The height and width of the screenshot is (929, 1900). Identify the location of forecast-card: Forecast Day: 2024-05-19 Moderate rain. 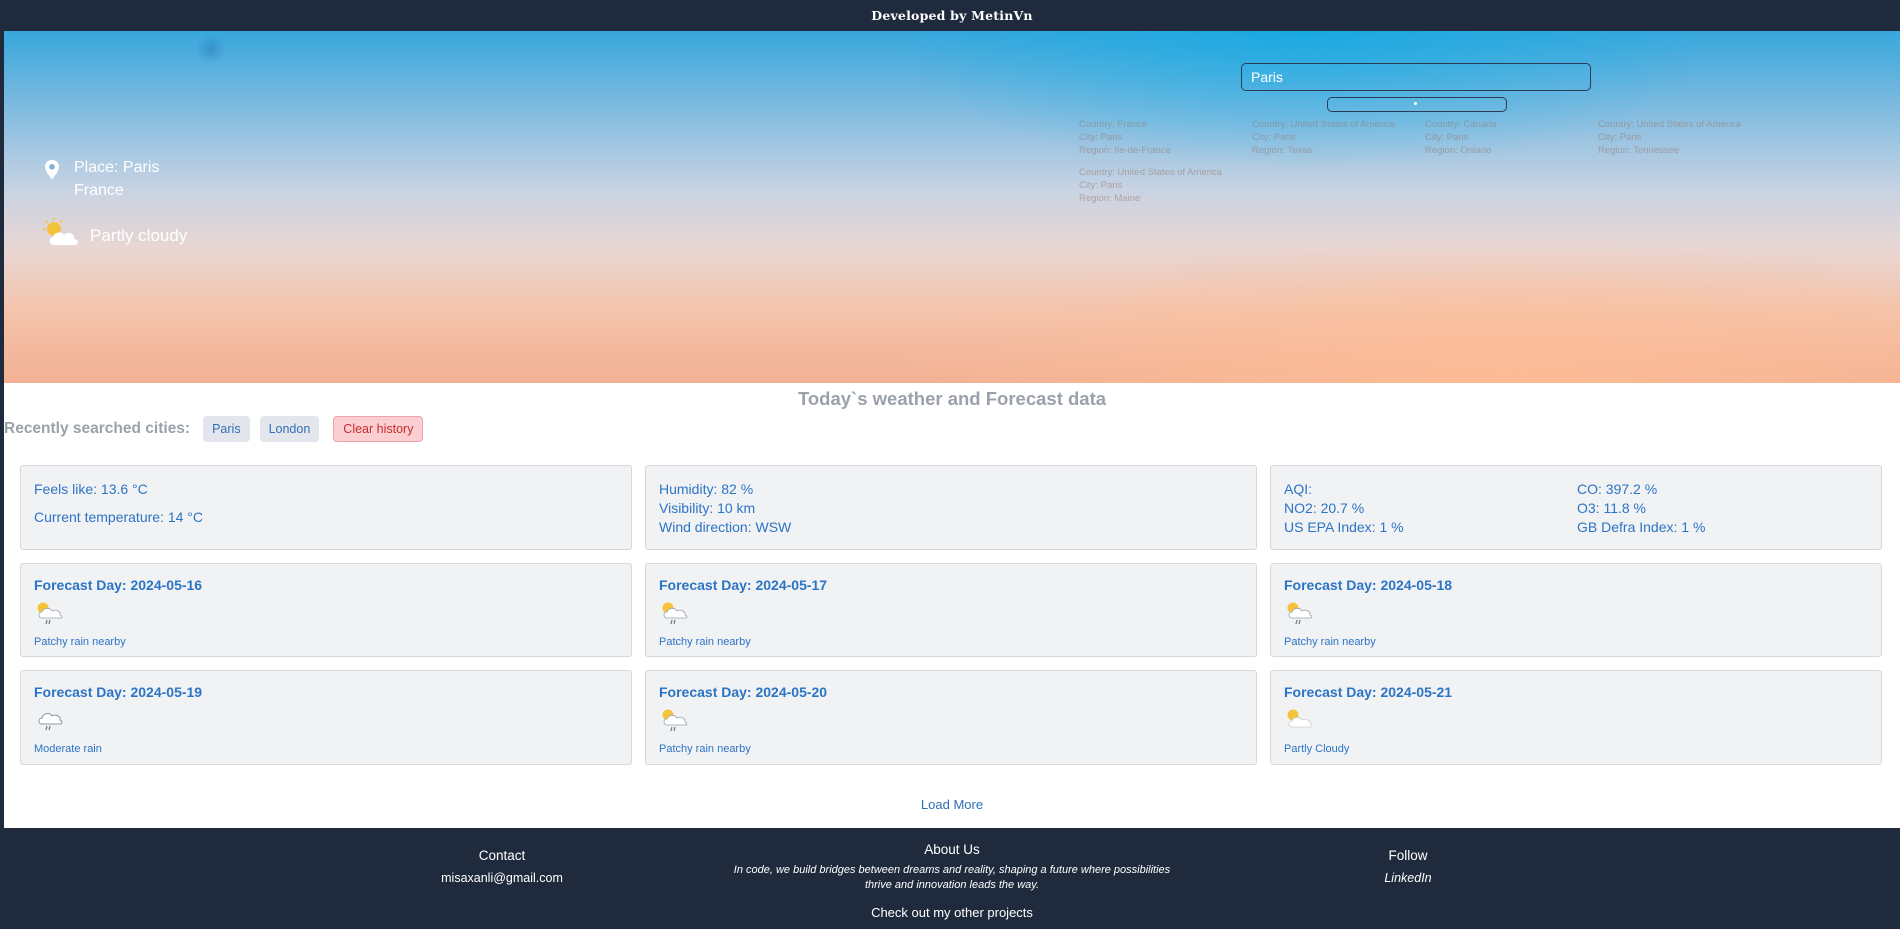
(326, 717).